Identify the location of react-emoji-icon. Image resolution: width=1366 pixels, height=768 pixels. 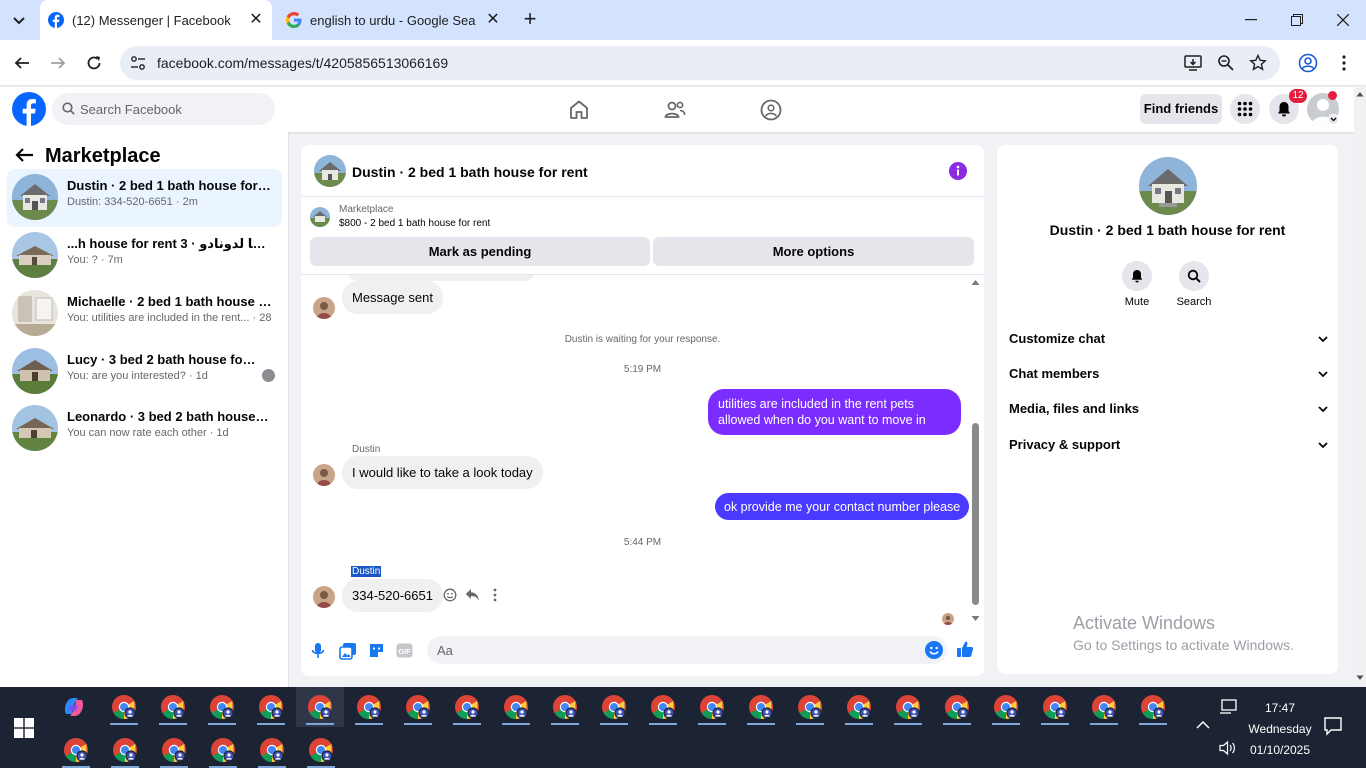
(450, 595).